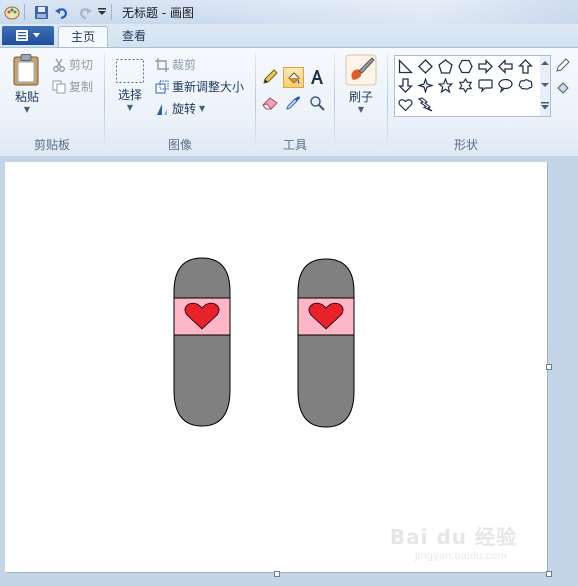 This screenshot has width=578, height=586. I want to click on expand-gallery-icon, so click(545, 106).